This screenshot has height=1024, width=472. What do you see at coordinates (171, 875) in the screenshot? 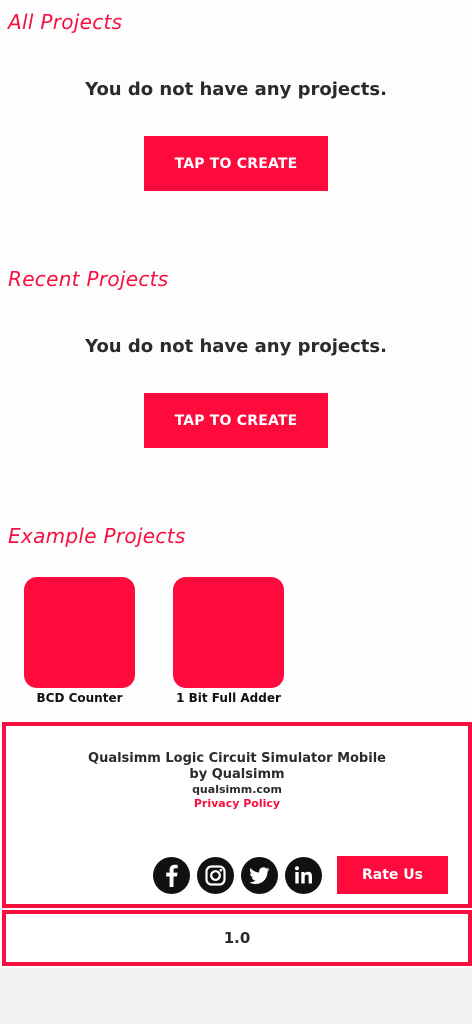
I see `facebook-icon` at bounding box center [171, 875].